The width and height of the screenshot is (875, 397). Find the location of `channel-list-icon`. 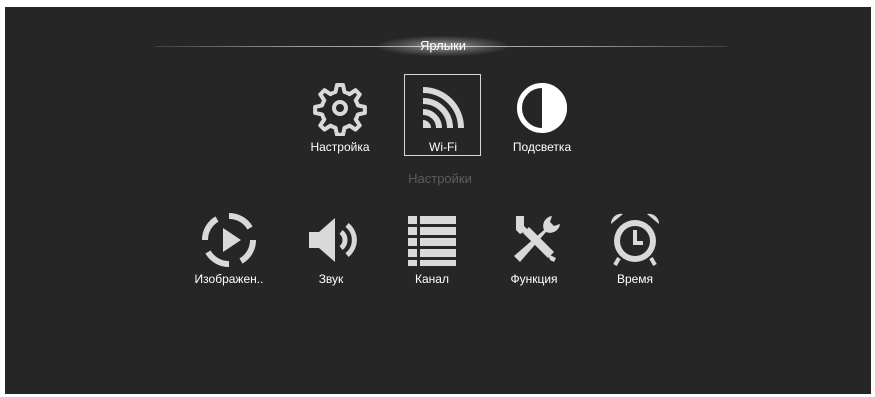

channel-list-icon is located at coordinates (432, 241).